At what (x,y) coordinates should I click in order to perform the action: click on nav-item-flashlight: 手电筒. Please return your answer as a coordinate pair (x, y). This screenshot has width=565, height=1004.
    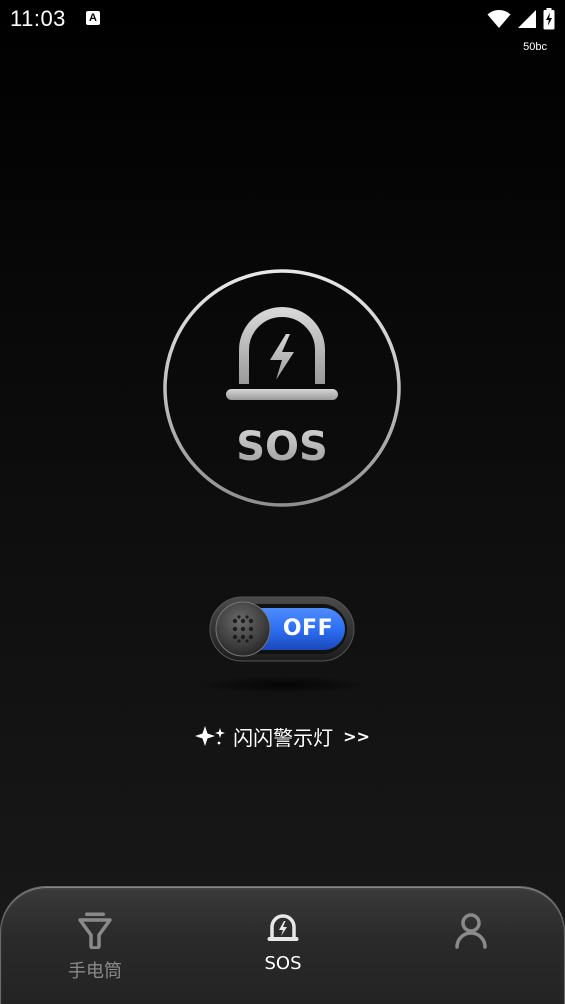
    Looking at the image, I should click on (95, 945).